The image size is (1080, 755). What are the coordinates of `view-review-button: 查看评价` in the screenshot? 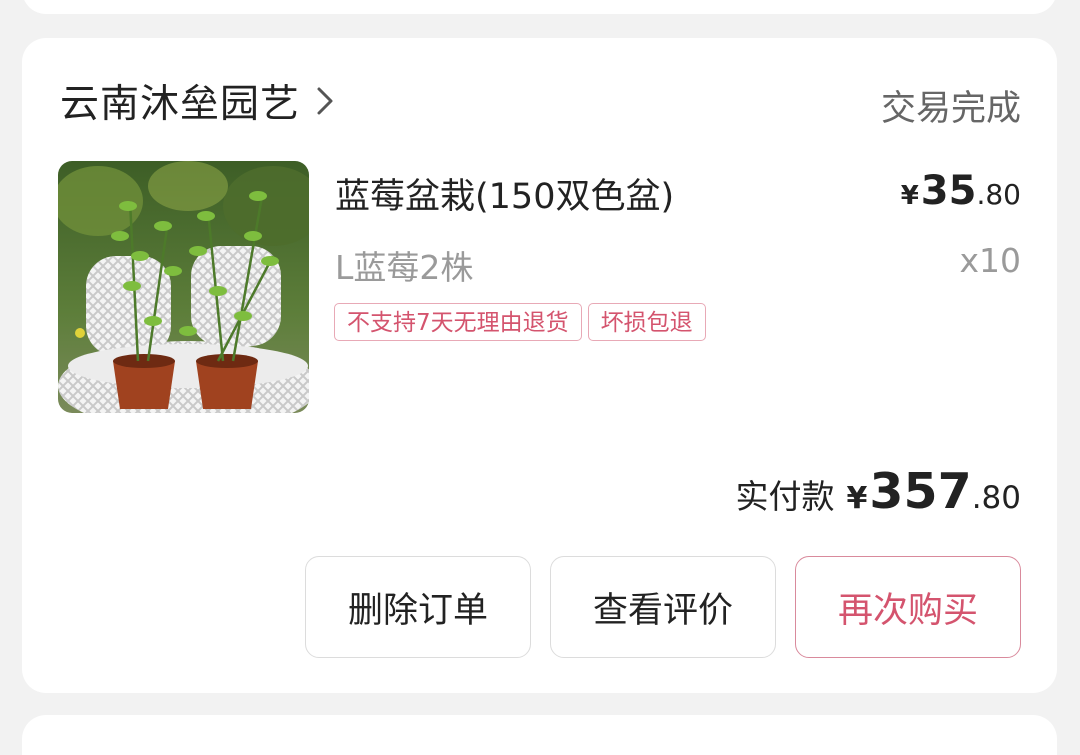 It's located at (663, 607).